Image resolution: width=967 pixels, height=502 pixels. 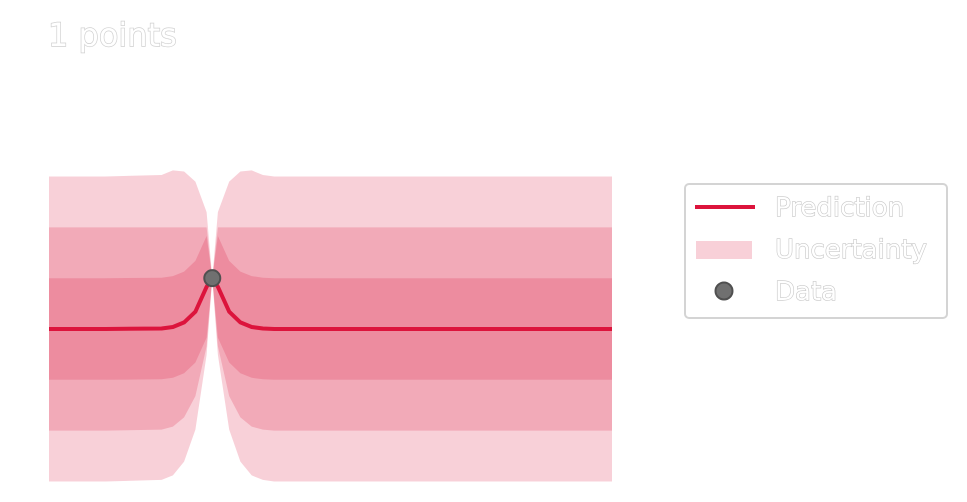 What do you see at coordinates (806, 292) in the screenshot?
I see `legend-data-label: Data` at bounding box center [806, 292].